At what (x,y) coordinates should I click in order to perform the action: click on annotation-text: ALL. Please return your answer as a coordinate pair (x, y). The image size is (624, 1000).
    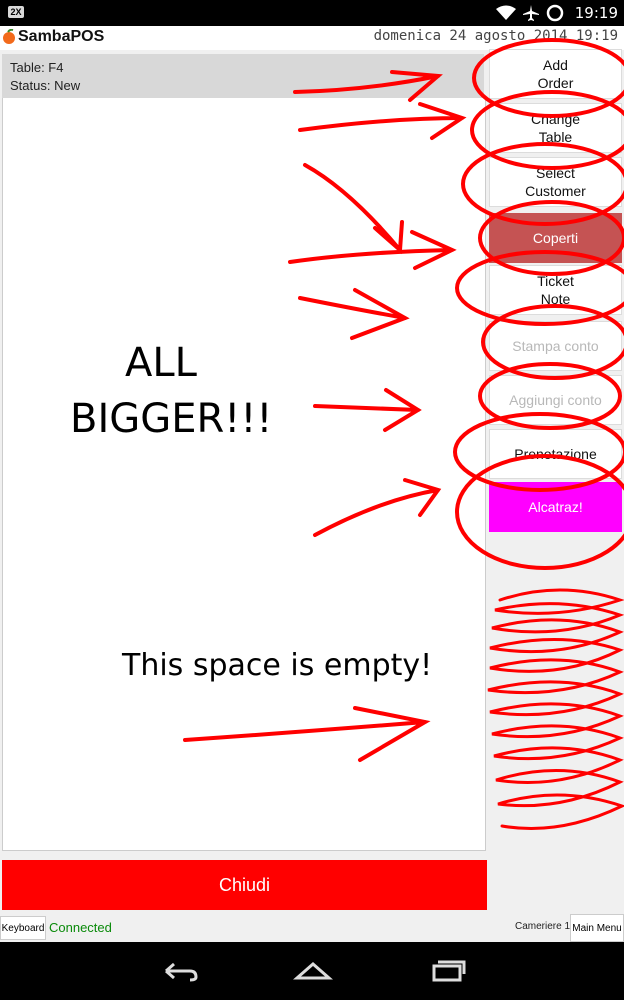
    Looking at the image, I should click on (161, 363).